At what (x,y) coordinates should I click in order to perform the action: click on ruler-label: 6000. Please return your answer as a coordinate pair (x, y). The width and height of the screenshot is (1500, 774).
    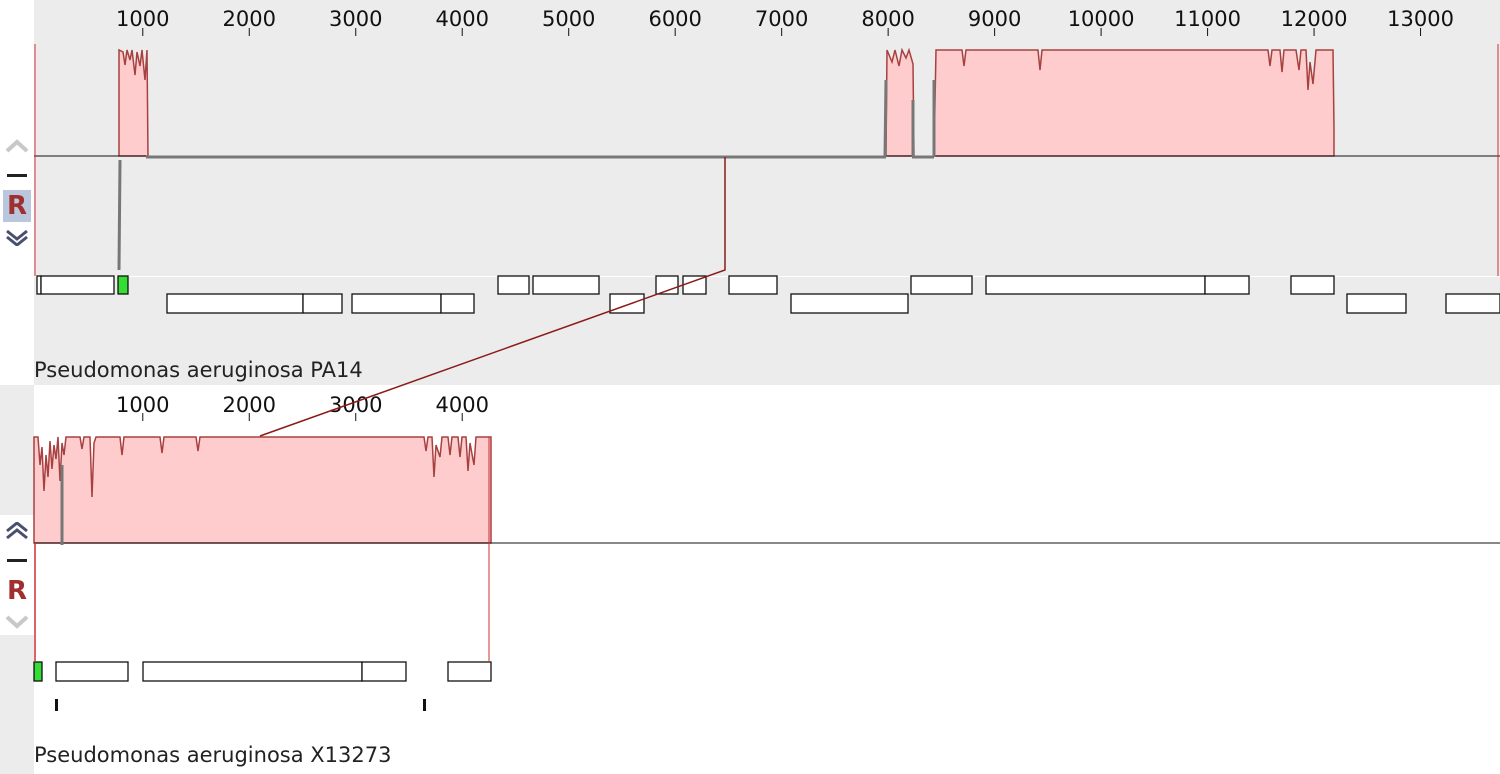
    Looking at the image, I should click on (674, 19).